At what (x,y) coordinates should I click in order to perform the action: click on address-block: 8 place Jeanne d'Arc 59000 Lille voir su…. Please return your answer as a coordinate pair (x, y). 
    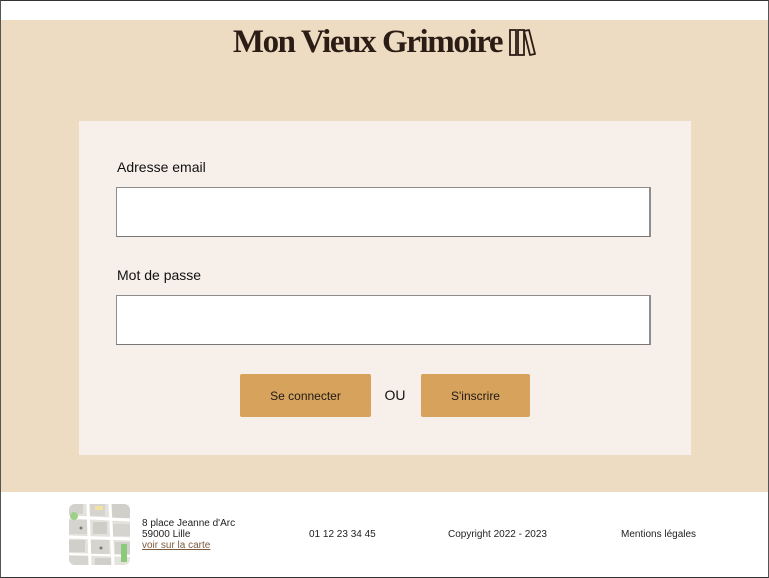
    Looking at the image, I should click on (188, 534).